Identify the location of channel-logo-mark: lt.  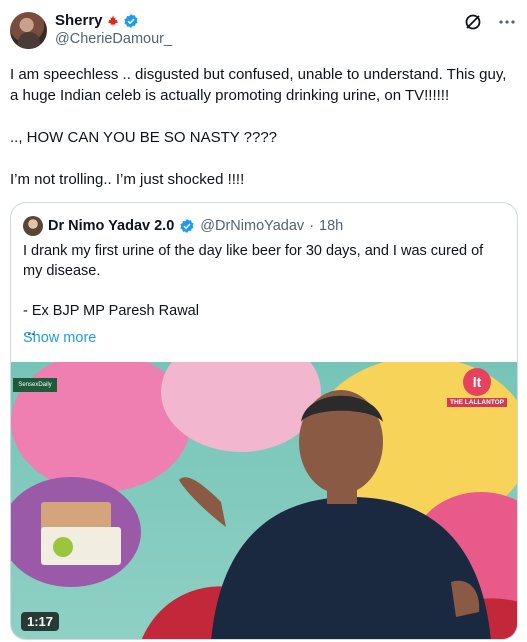
(477, 382).